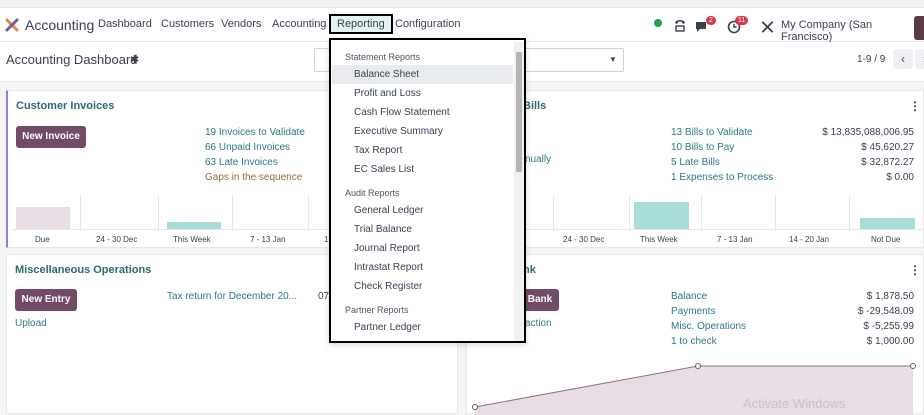 The width and height of the screenshot is (924, 415). I want to click on chart-x-label: Not Due, so click(886, 239).